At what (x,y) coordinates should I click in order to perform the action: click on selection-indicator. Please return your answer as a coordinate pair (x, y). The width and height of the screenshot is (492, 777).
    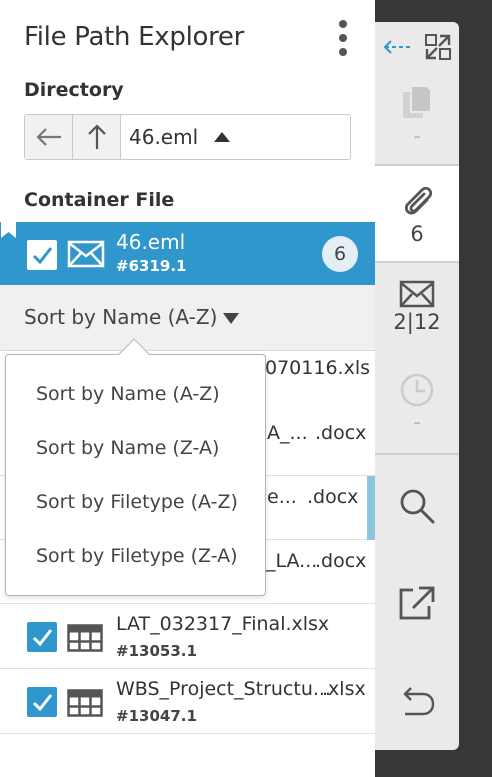
    Looking at the image, I should click on (371, 508).